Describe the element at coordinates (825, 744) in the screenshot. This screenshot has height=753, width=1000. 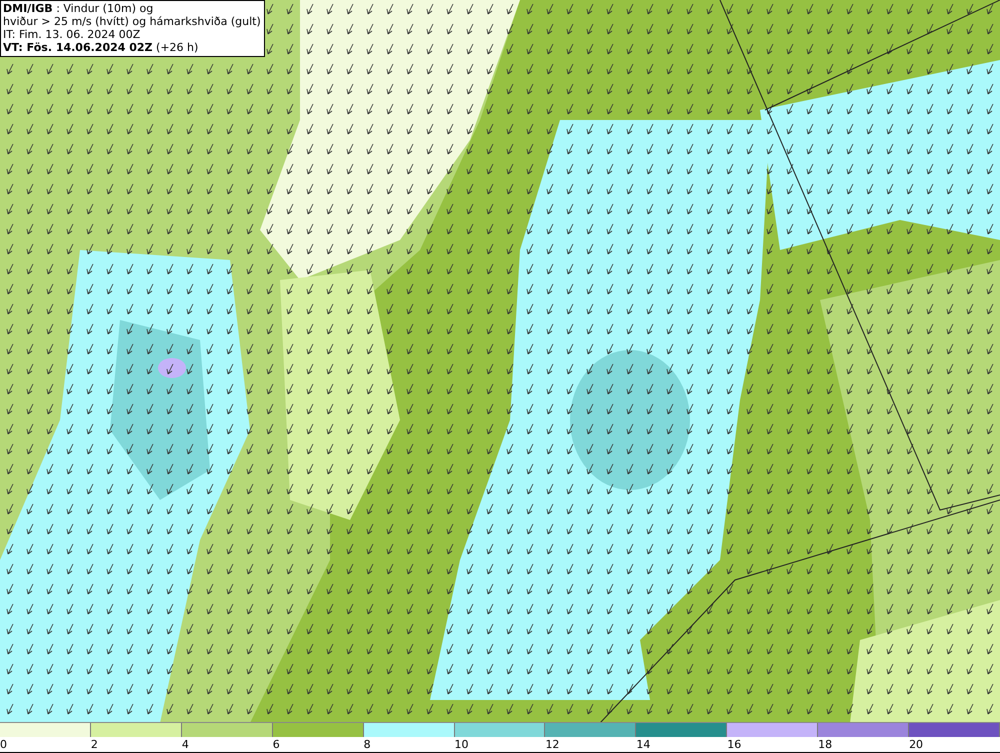
I see `legend-label: 18` at that location.